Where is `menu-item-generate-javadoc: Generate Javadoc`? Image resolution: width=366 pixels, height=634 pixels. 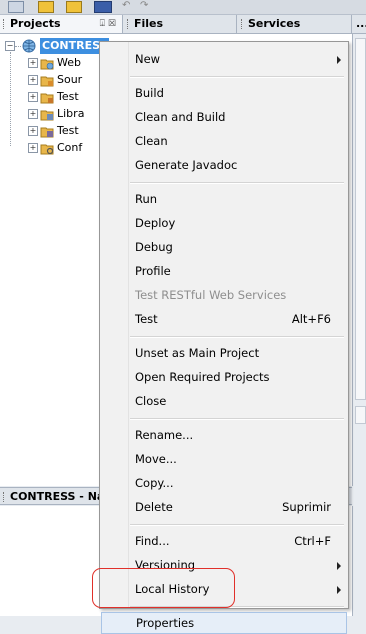
menu-item-generate-javadoc: Generate Javadoc is located at coordinates (224, 165).